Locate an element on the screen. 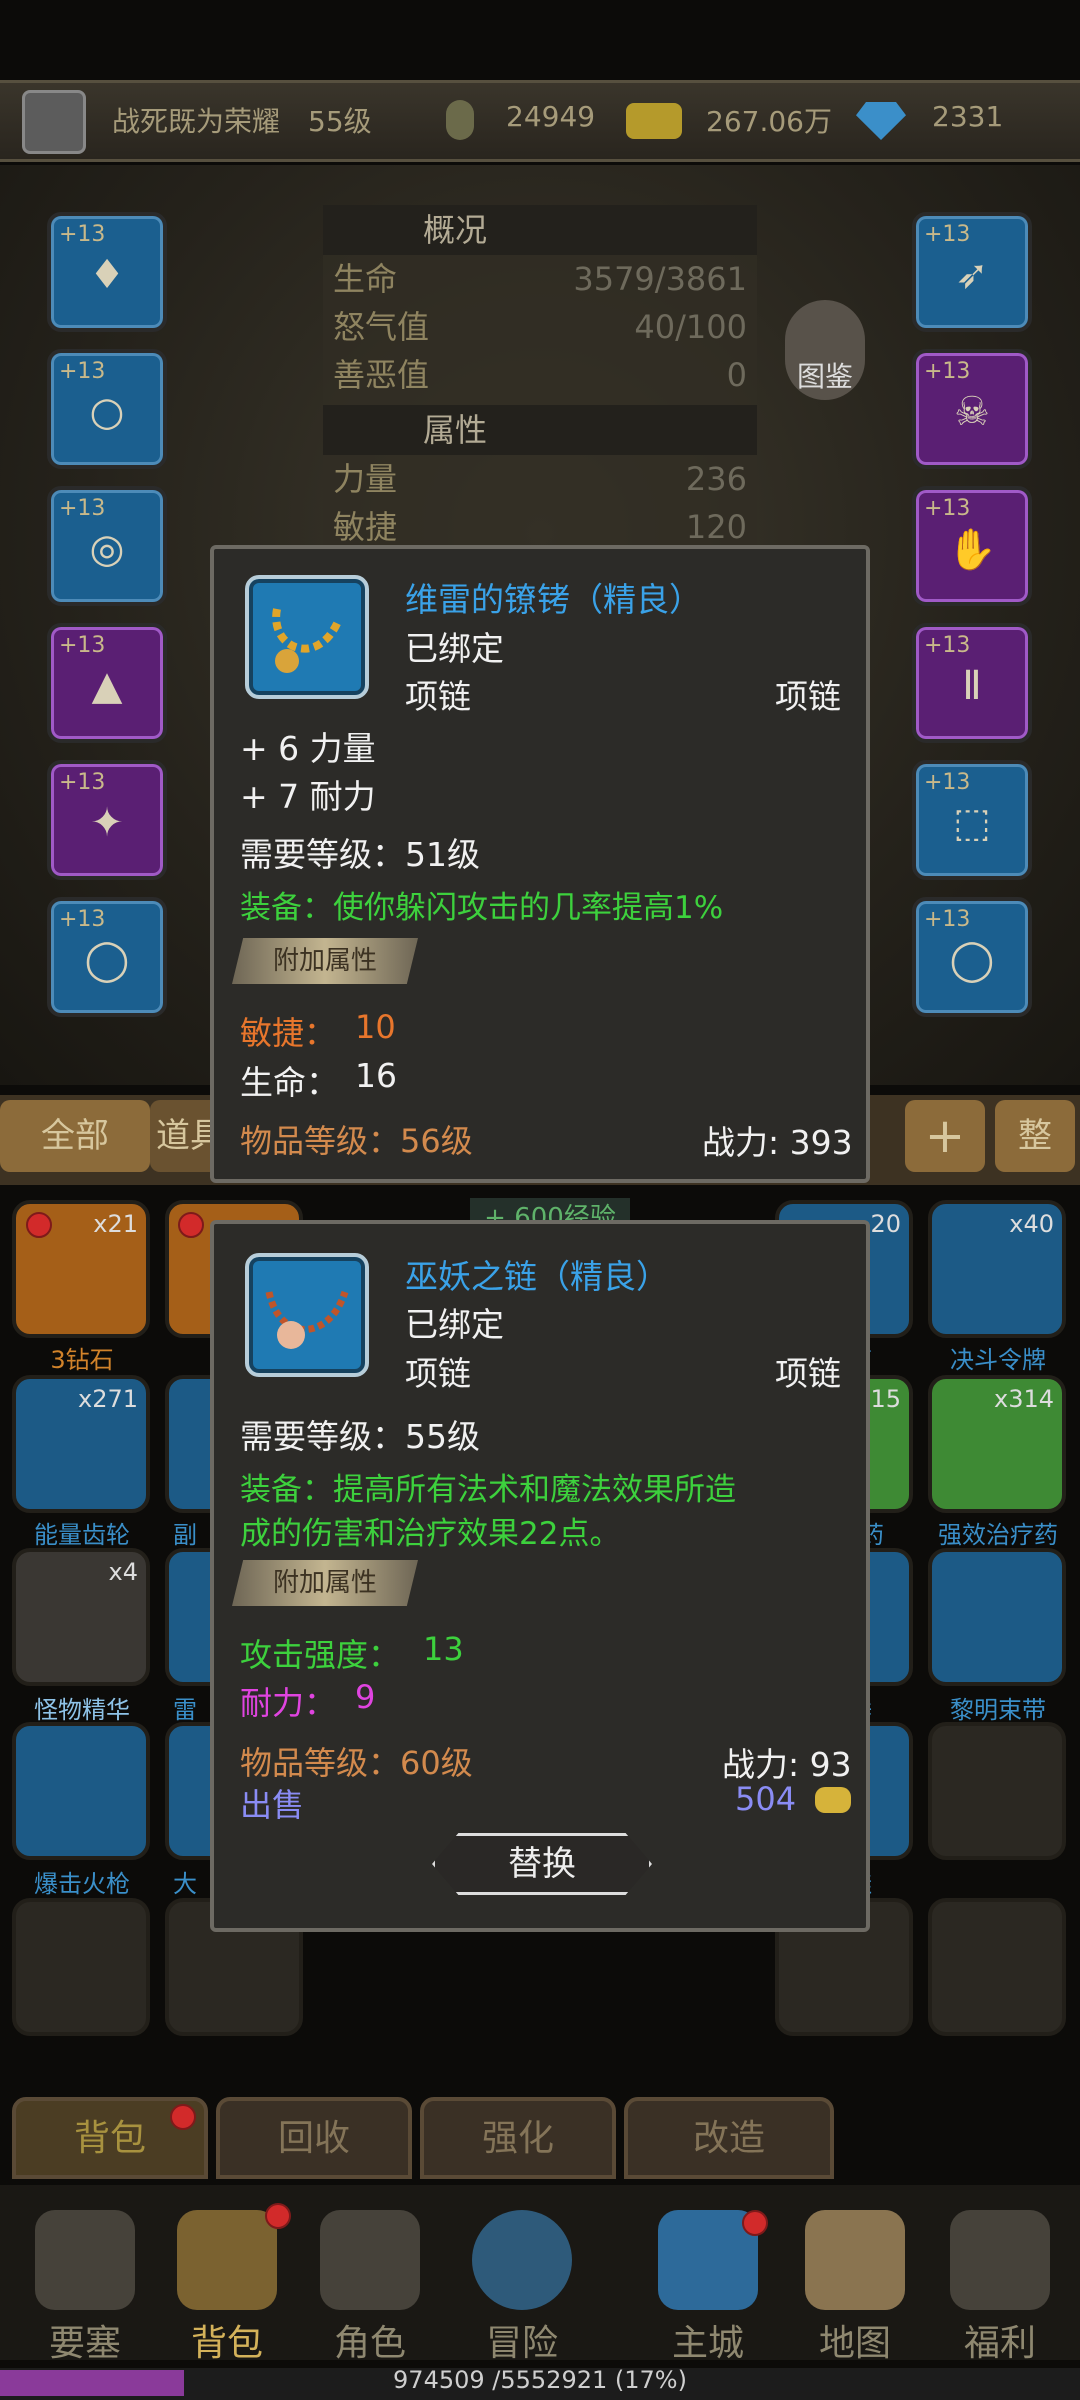  boots-icon: ⬚ is located at coordinates (972, 823).